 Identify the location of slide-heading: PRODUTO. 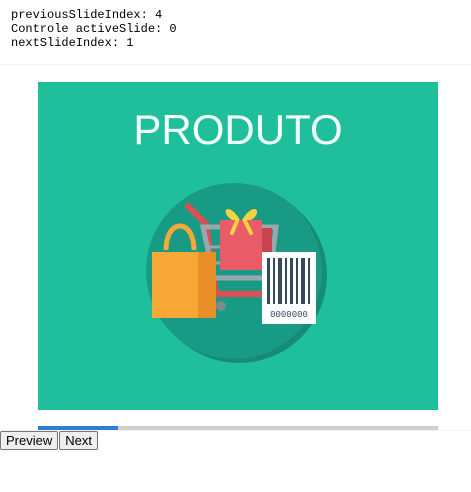
(237, 129).